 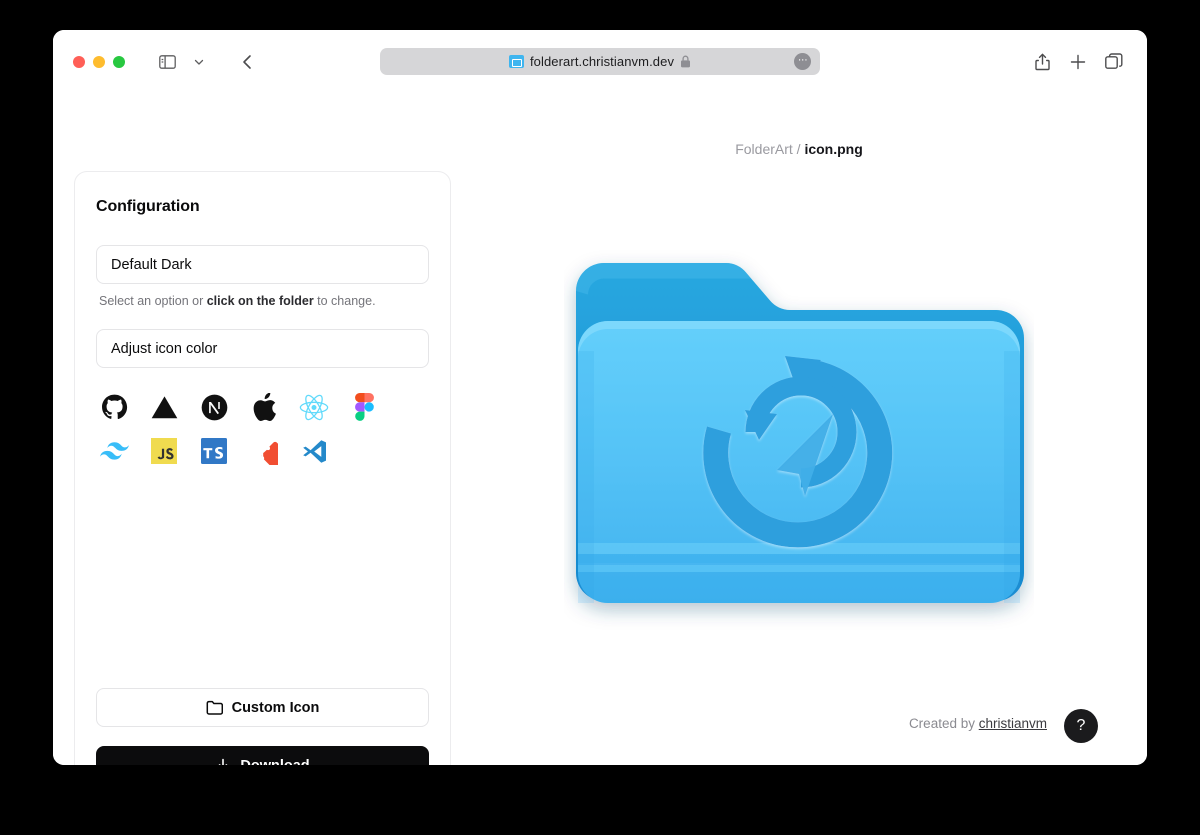 I want to click on typescript-icon, so click(x=214, y=451).